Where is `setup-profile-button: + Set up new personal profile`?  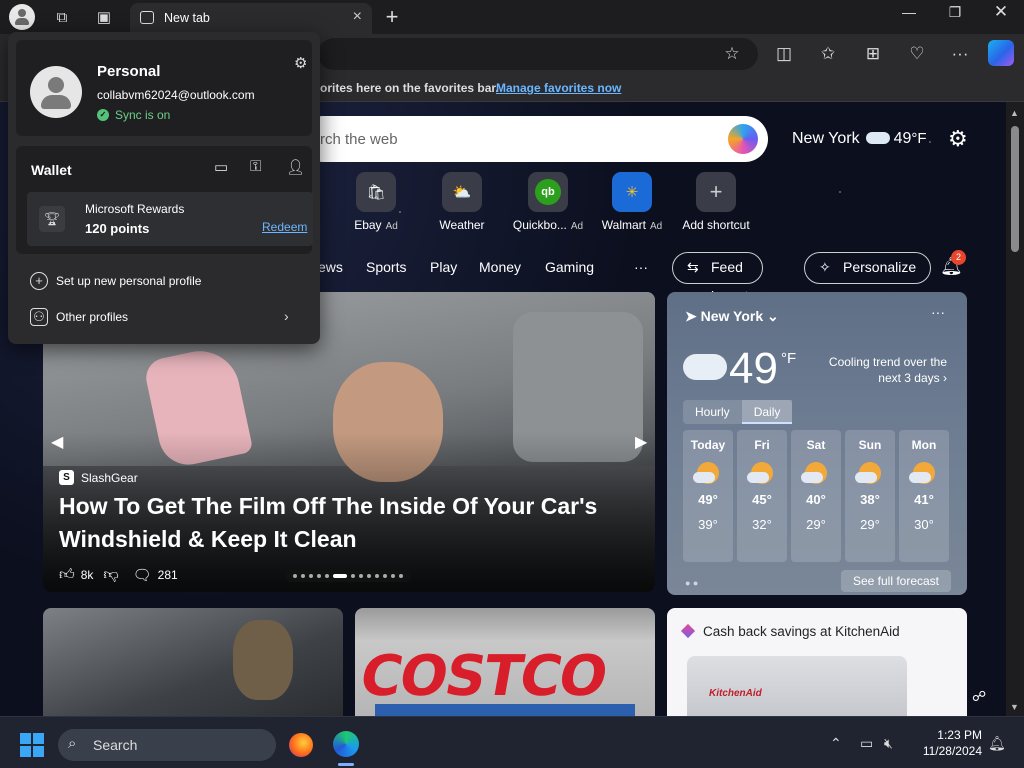 setup-profile-button: + Set up new personal profile is located at coordinates (115, 281).